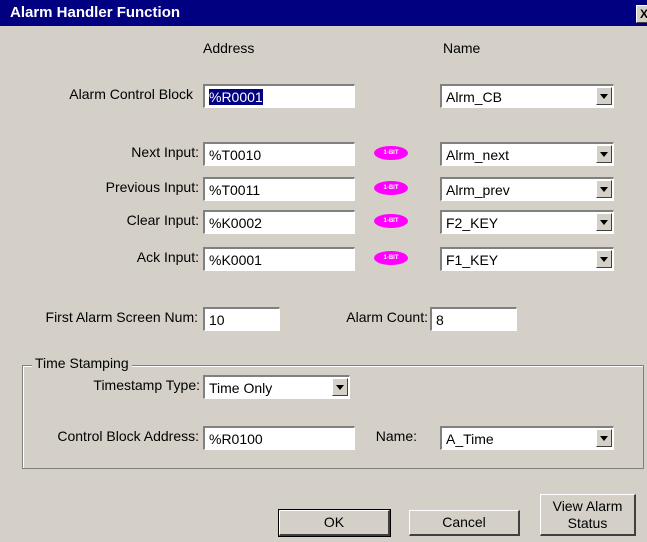 The image size is (647, 542). Describe the element at coordinates (323, 13) in the screenshot. I see `title-bar: Alarm Handler Function` at that location.